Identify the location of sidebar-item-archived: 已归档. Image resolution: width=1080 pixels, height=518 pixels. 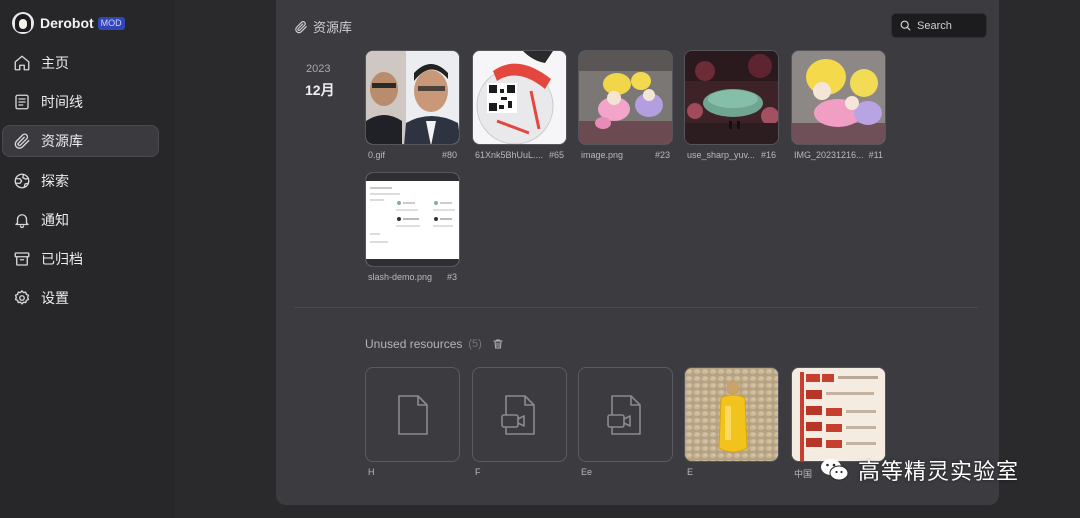
(80, 259).